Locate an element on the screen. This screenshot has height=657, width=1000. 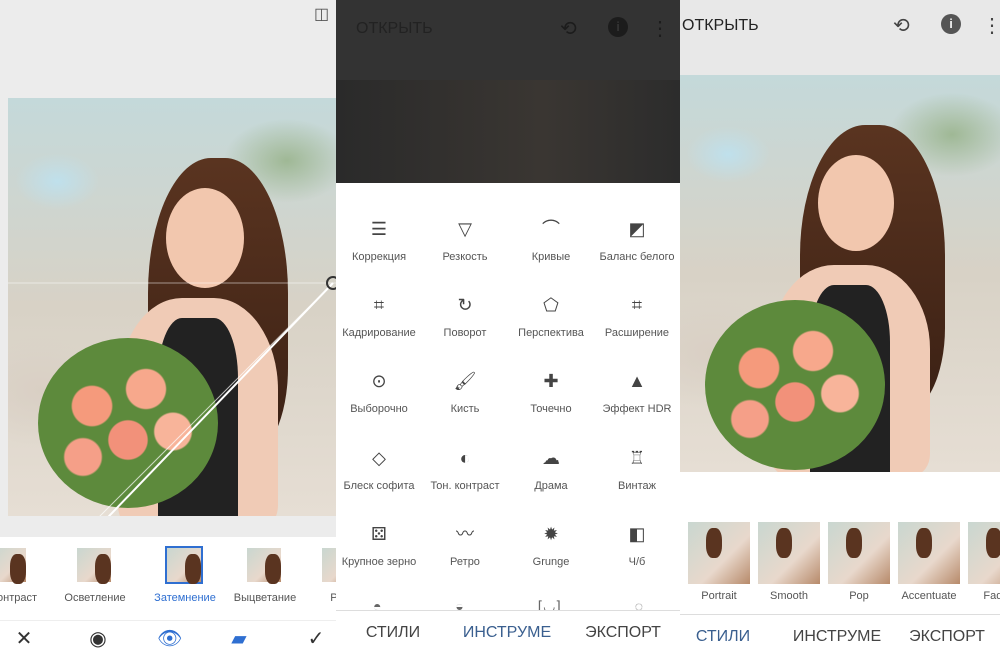
tool-label: Тон. контраст is located at coordinates (465, 486).